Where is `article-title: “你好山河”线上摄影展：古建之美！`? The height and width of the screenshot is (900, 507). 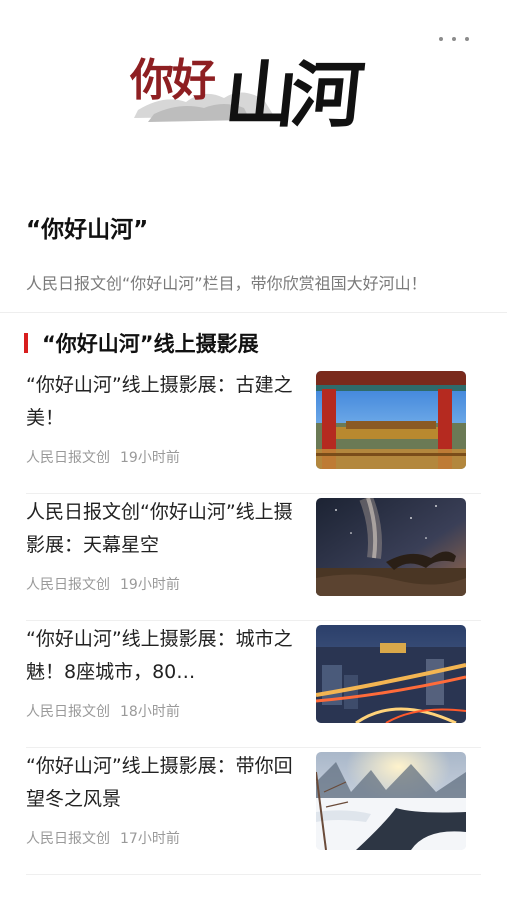 article-title: “你好山河”线上摄影展：古建之美！ is located at coordinates (164, 402).